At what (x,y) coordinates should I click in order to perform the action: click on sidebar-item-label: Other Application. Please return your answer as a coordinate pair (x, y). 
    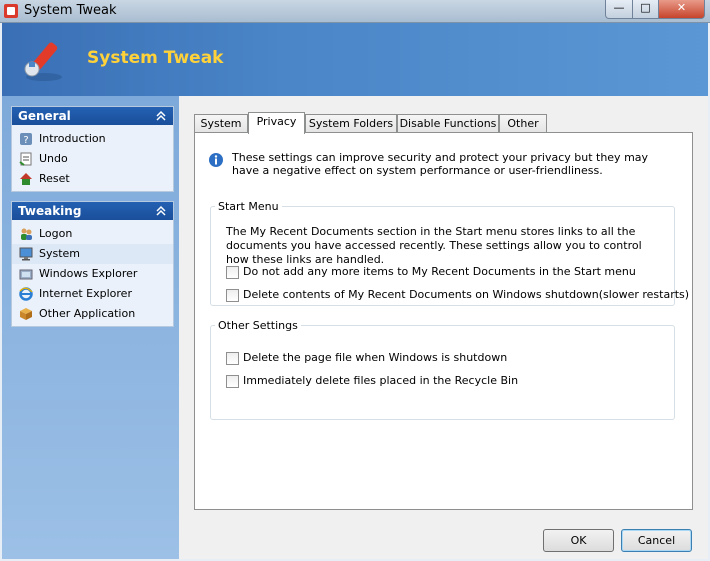
    Looking at the image, I should click on (87, 313).